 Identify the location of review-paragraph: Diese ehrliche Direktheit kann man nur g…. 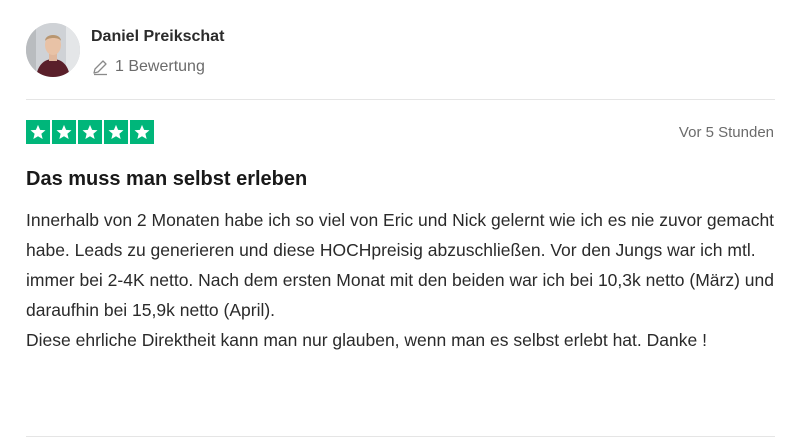
(366, 340).